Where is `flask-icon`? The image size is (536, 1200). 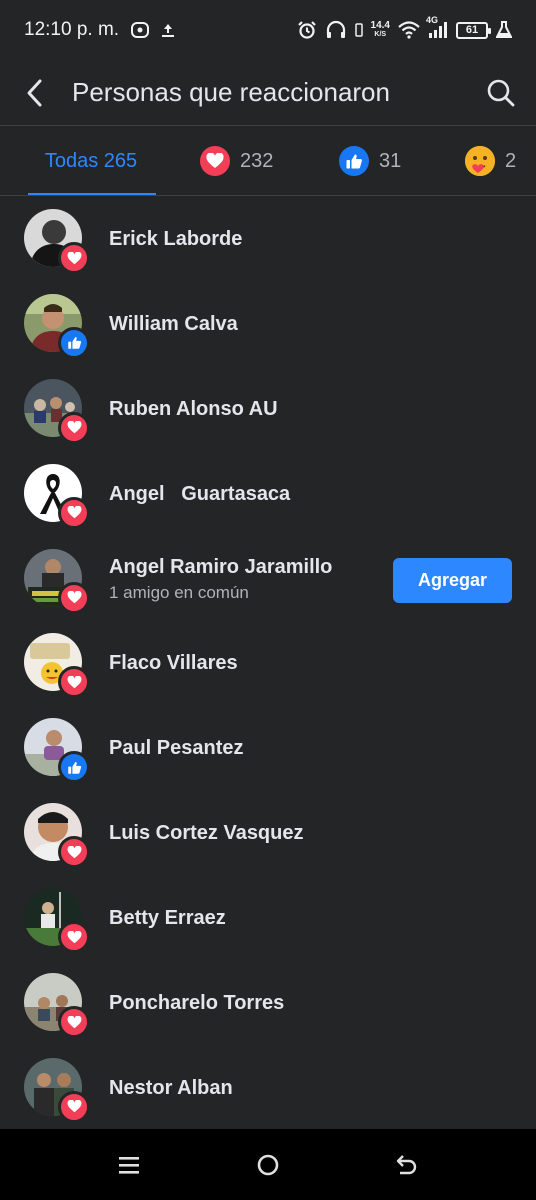
flask-icon is located at coordinates (504, 30).